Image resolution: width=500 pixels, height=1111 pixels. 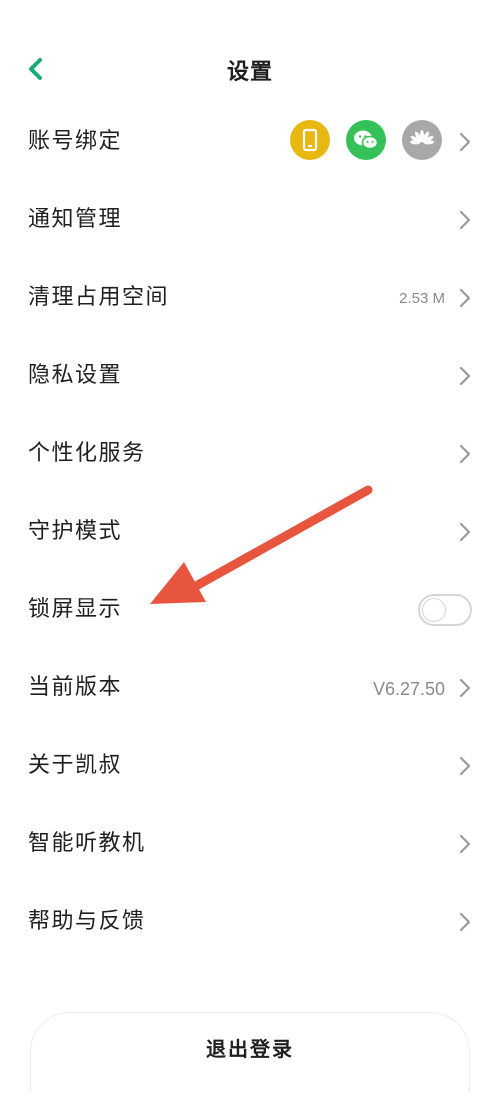 What do you see at coordinates (75, 765) in the screenshot?
I see `row-label: 关于凯叔` at bounding box center [75, 765].